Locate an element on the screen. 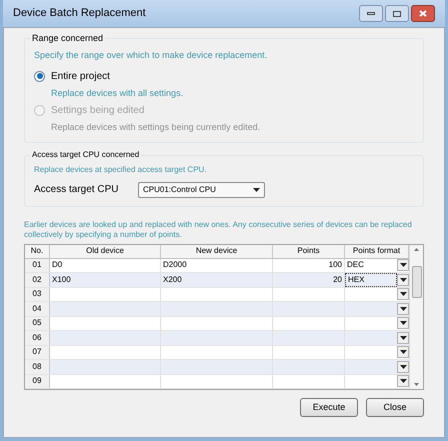 Image resolution: width=448 pixels, height=441 pixels. minimize-button is located at coordinates (371, 13).